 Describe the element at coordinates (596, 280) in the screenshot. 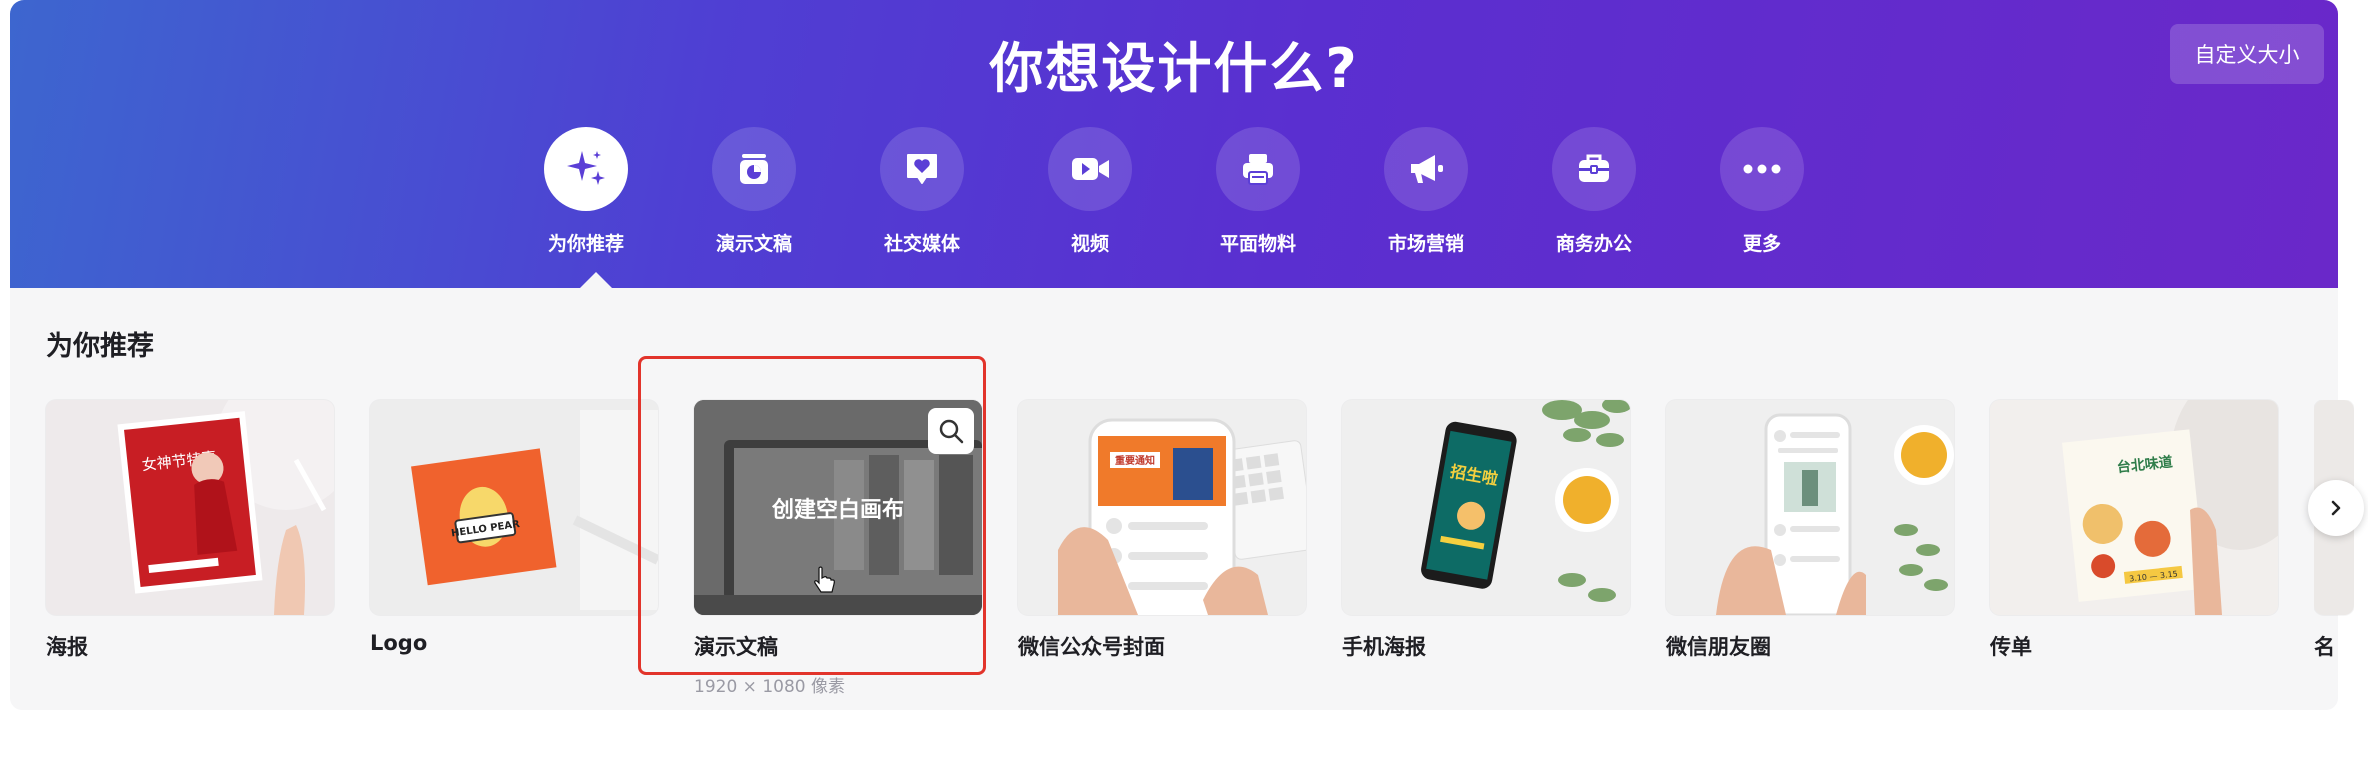

I see `active-tab-indicator` at that location.